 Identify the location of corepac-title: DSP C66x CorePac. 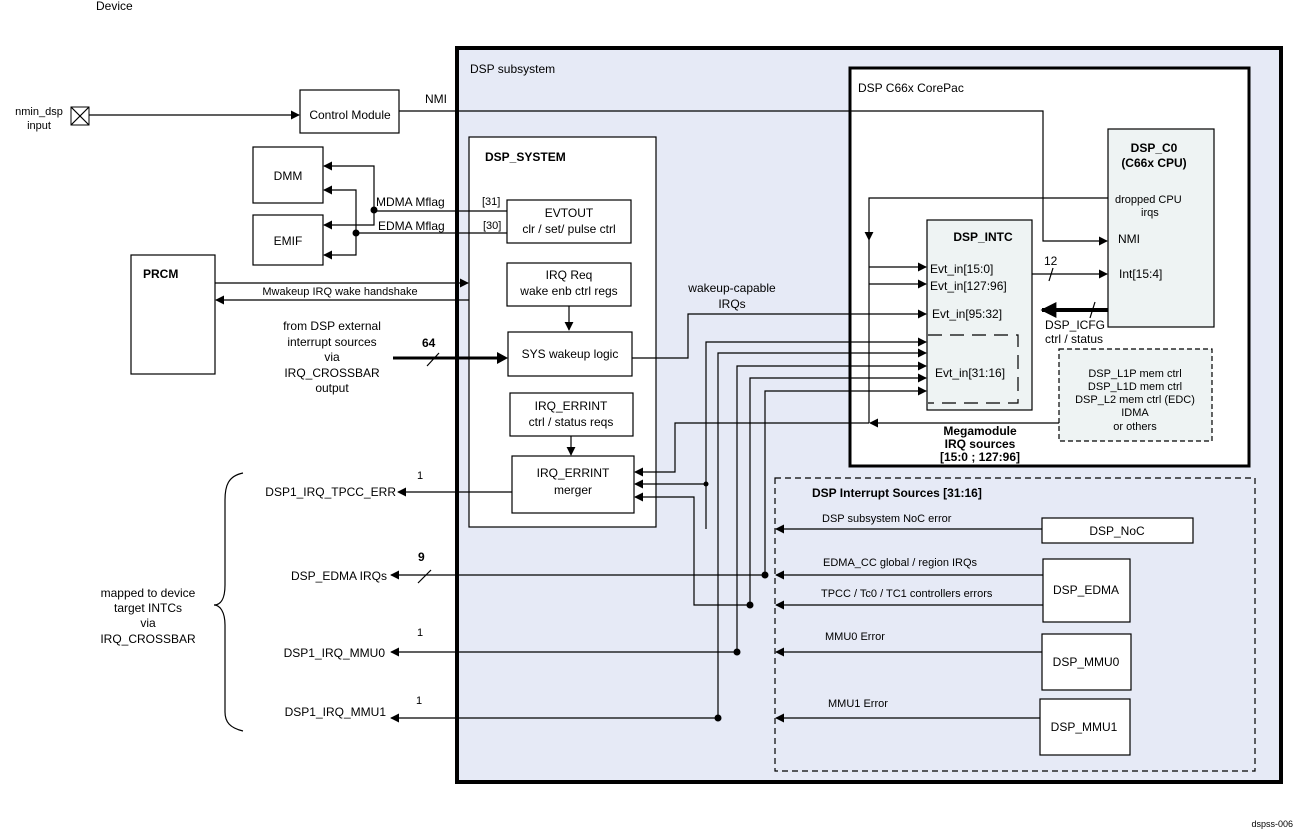
(911, 88).